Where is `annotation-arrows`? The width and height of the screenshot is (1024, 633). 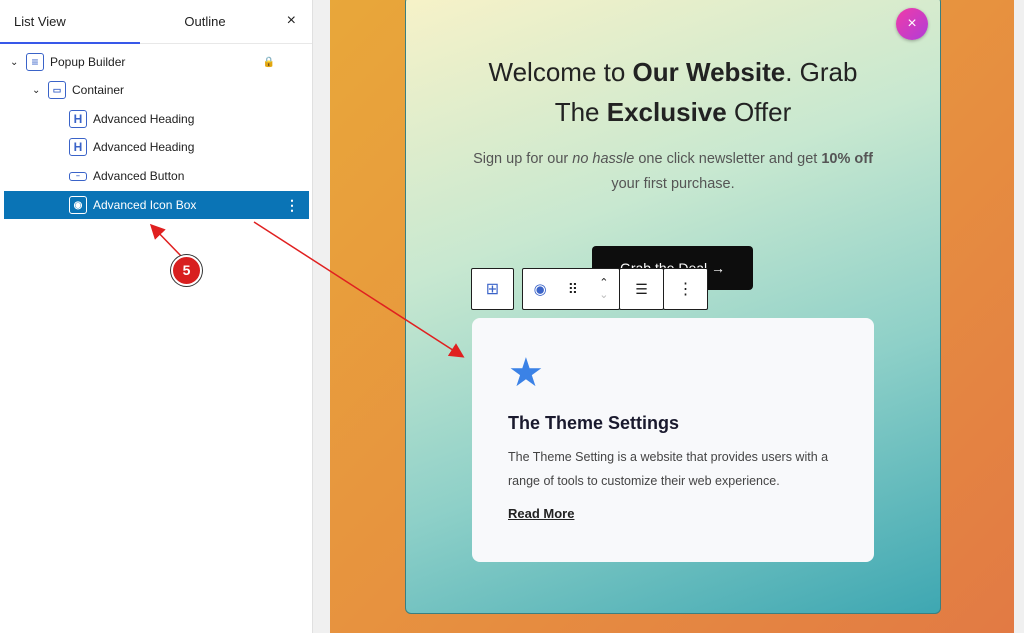
annotation-arrows is located at coordinates (307, 289).